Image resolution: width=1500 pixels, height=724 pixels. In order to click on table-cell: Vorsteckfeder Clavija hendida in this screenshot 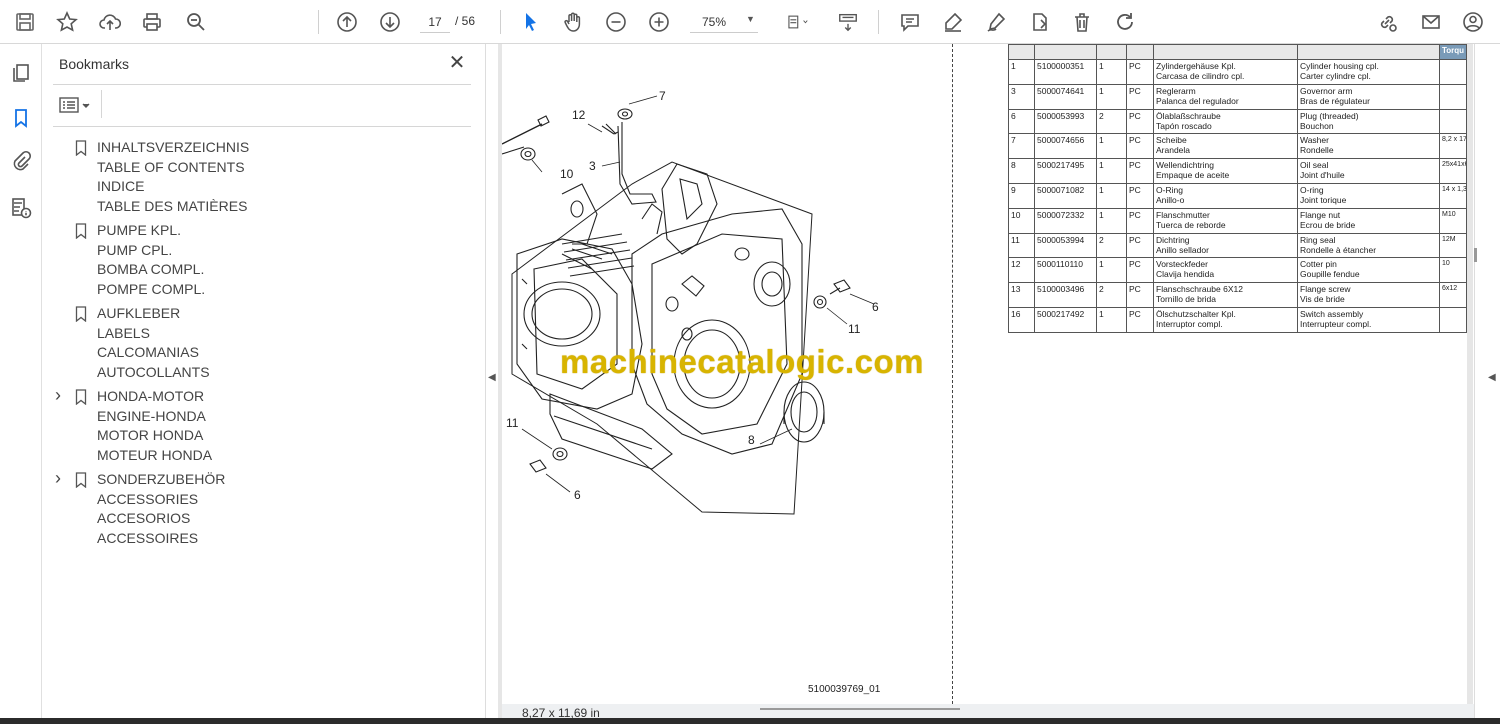, I will do `click(1225, 270)`.